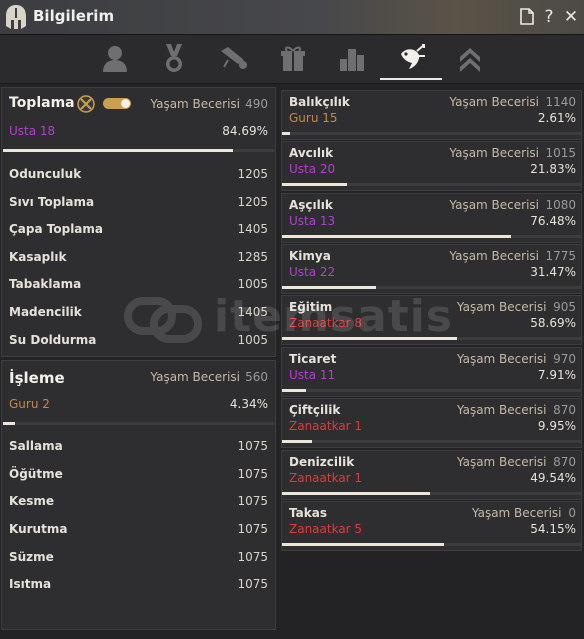 The image size is (584, 639). What do you see at coordinates (310, 256) in the screenshot?
I see `skill-name: Kimya` at bounding box center [310, 256].